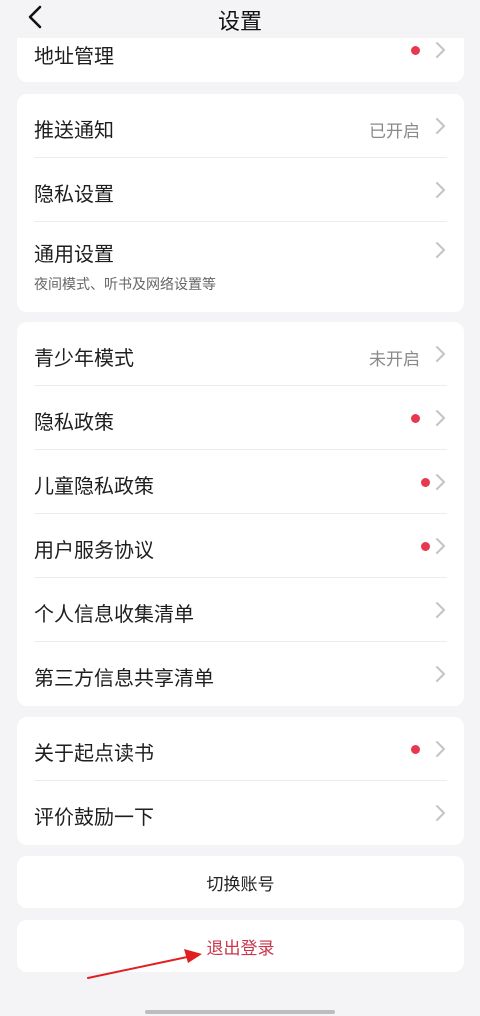  Describe the element at coordinates (240, 749) in the screenshot. I see `row-about: 关于起点读书` at that location.